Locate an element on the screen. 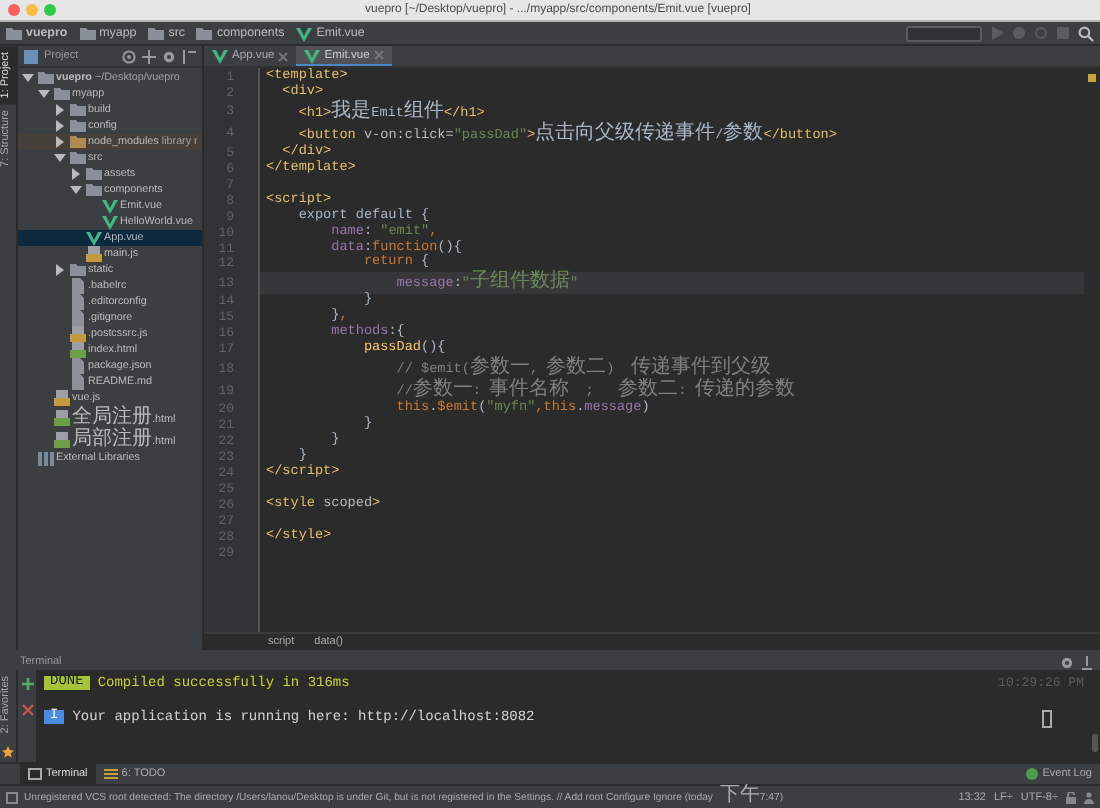  minimize-button is located at coordinates (32, 10).